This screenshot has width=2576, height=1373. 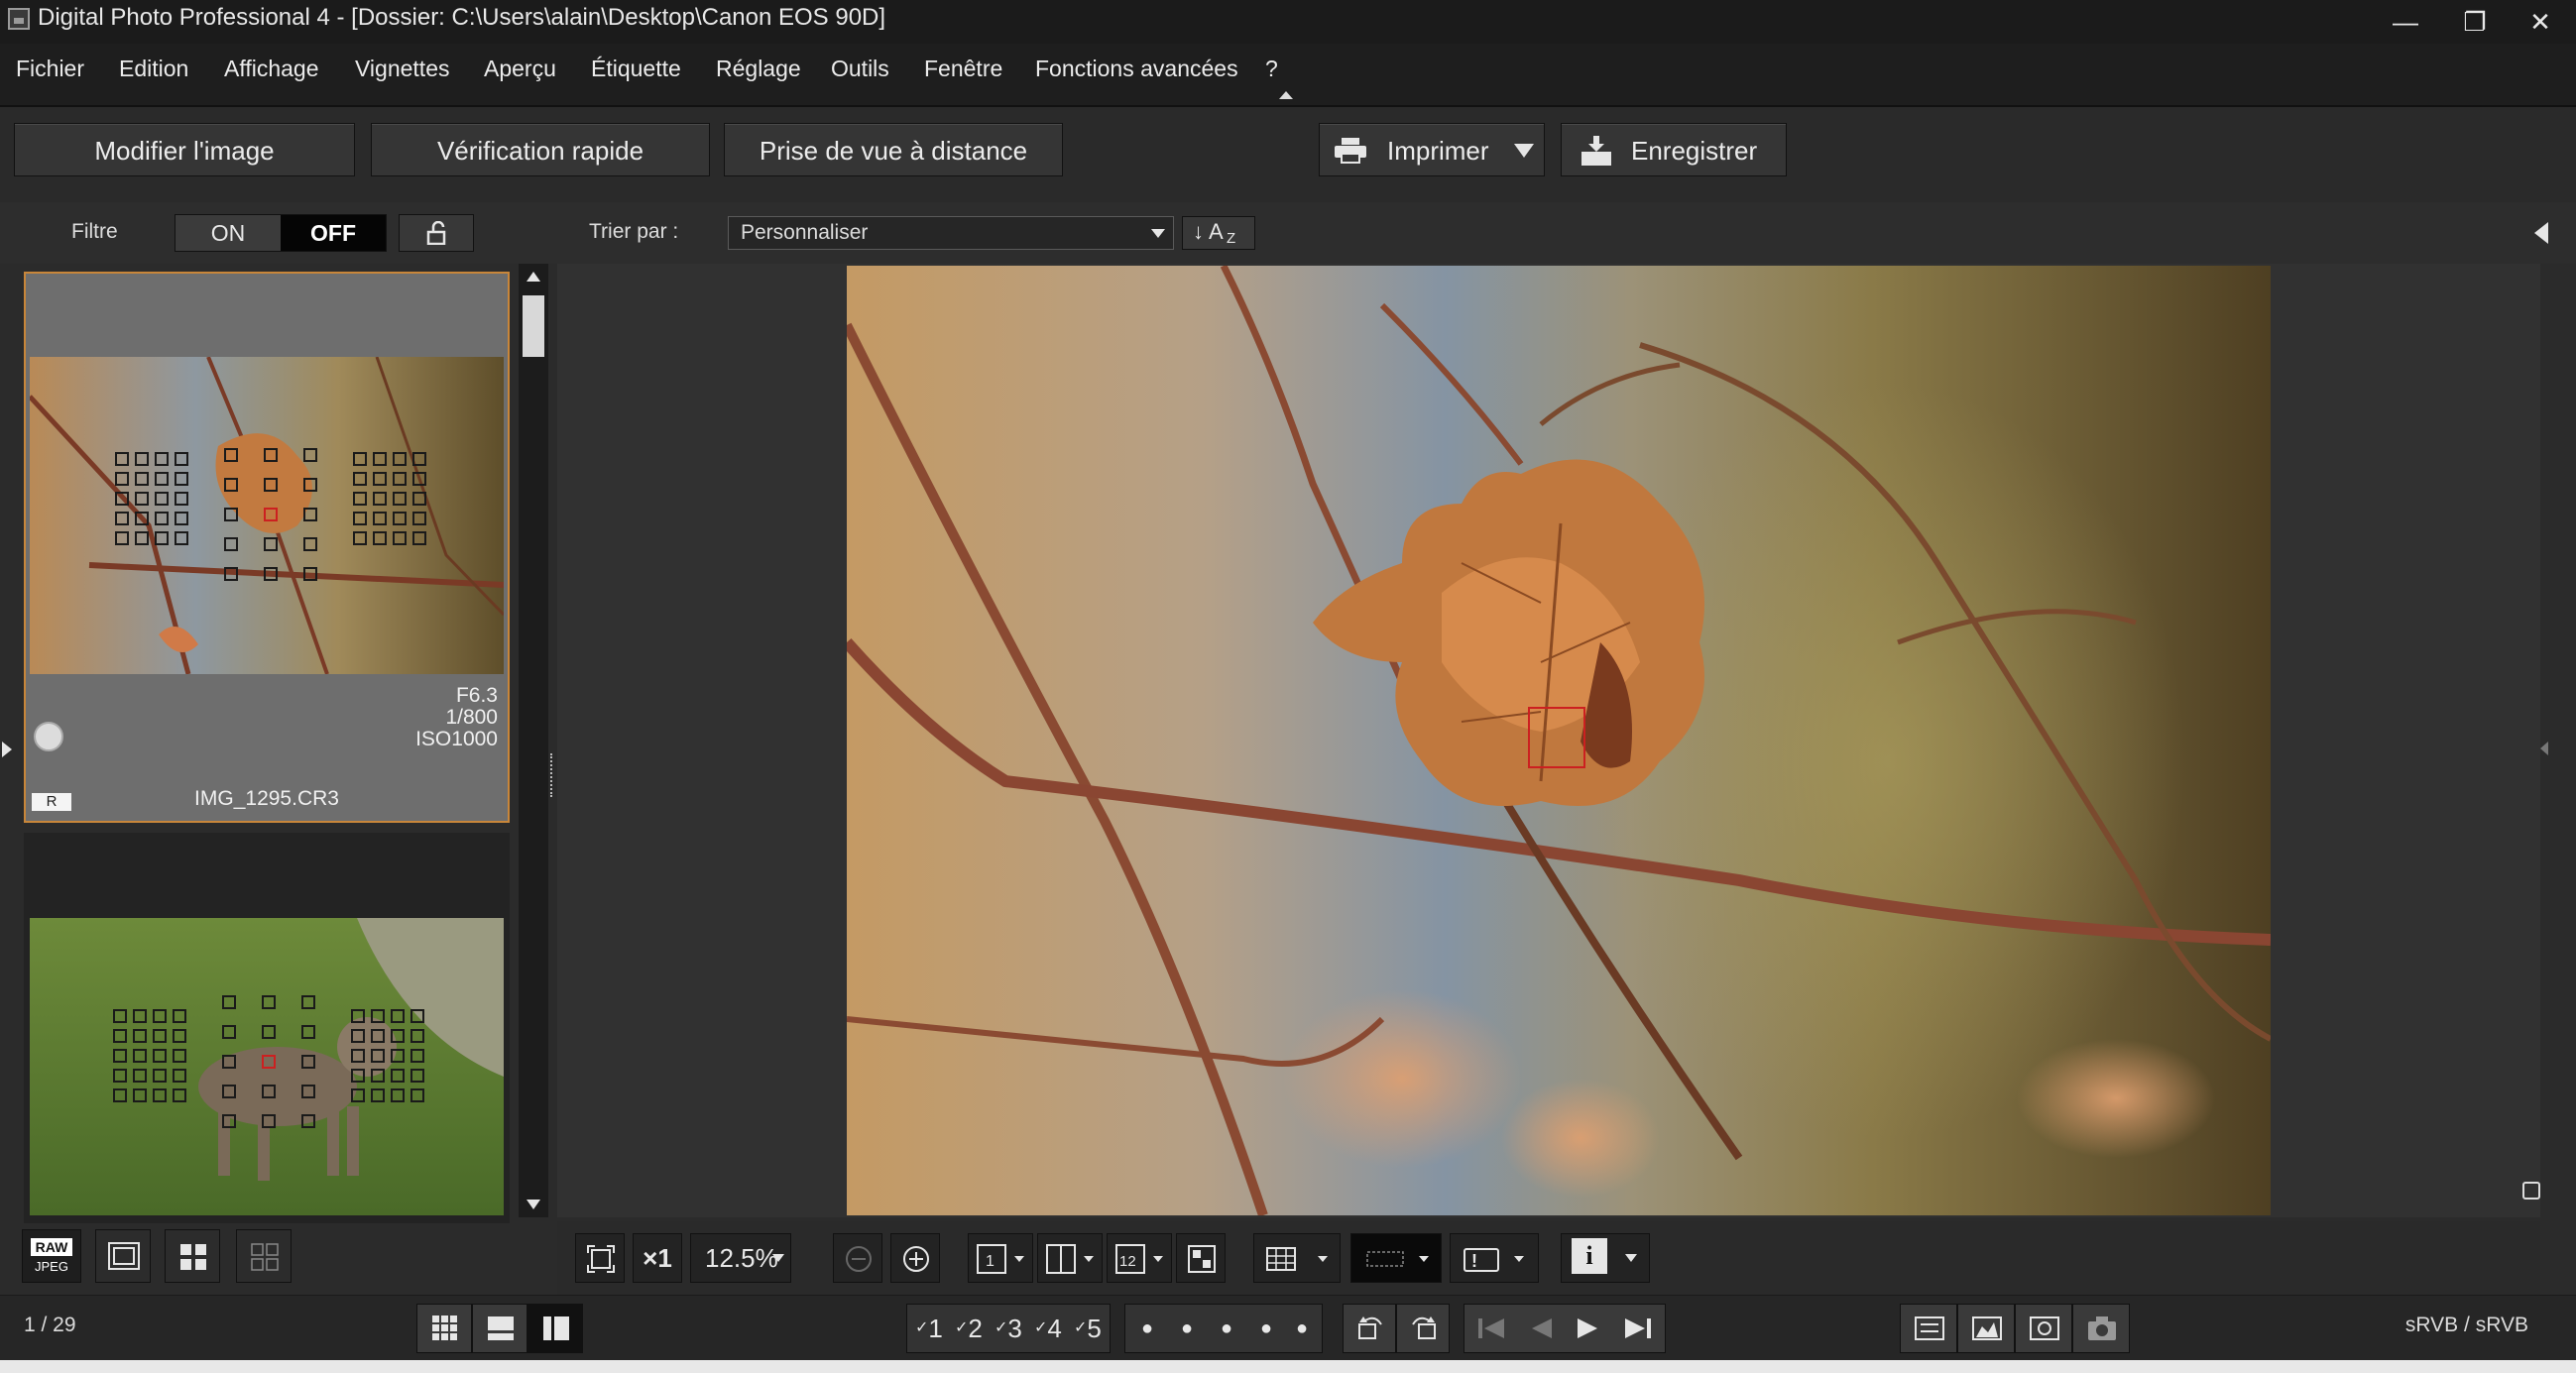 I want to click on sort-dropdown: Personnaliser, so click(x=951, y=233).